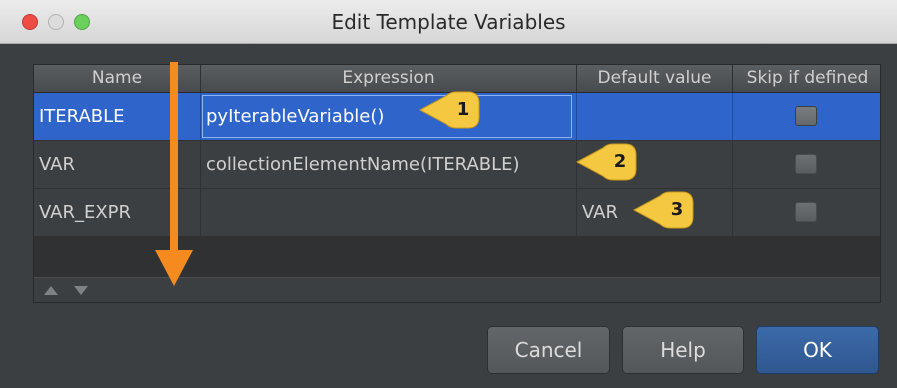 The image size is (897, 388). I want to click on column-header-default-value: Default value, so click(655, 78).